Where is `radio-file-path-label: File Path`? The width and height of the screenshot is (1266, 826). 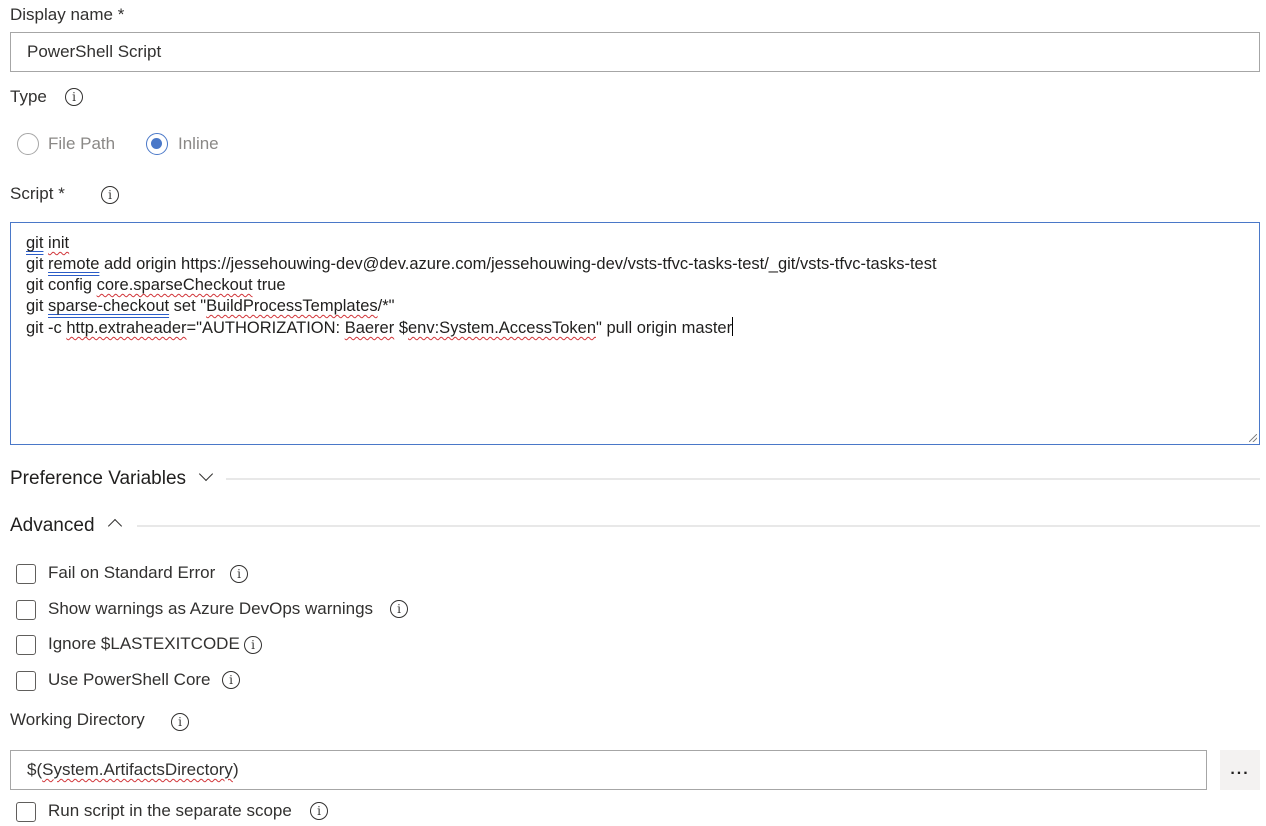 radio-file-path-label: File Path is located at coordinates (81, 144).